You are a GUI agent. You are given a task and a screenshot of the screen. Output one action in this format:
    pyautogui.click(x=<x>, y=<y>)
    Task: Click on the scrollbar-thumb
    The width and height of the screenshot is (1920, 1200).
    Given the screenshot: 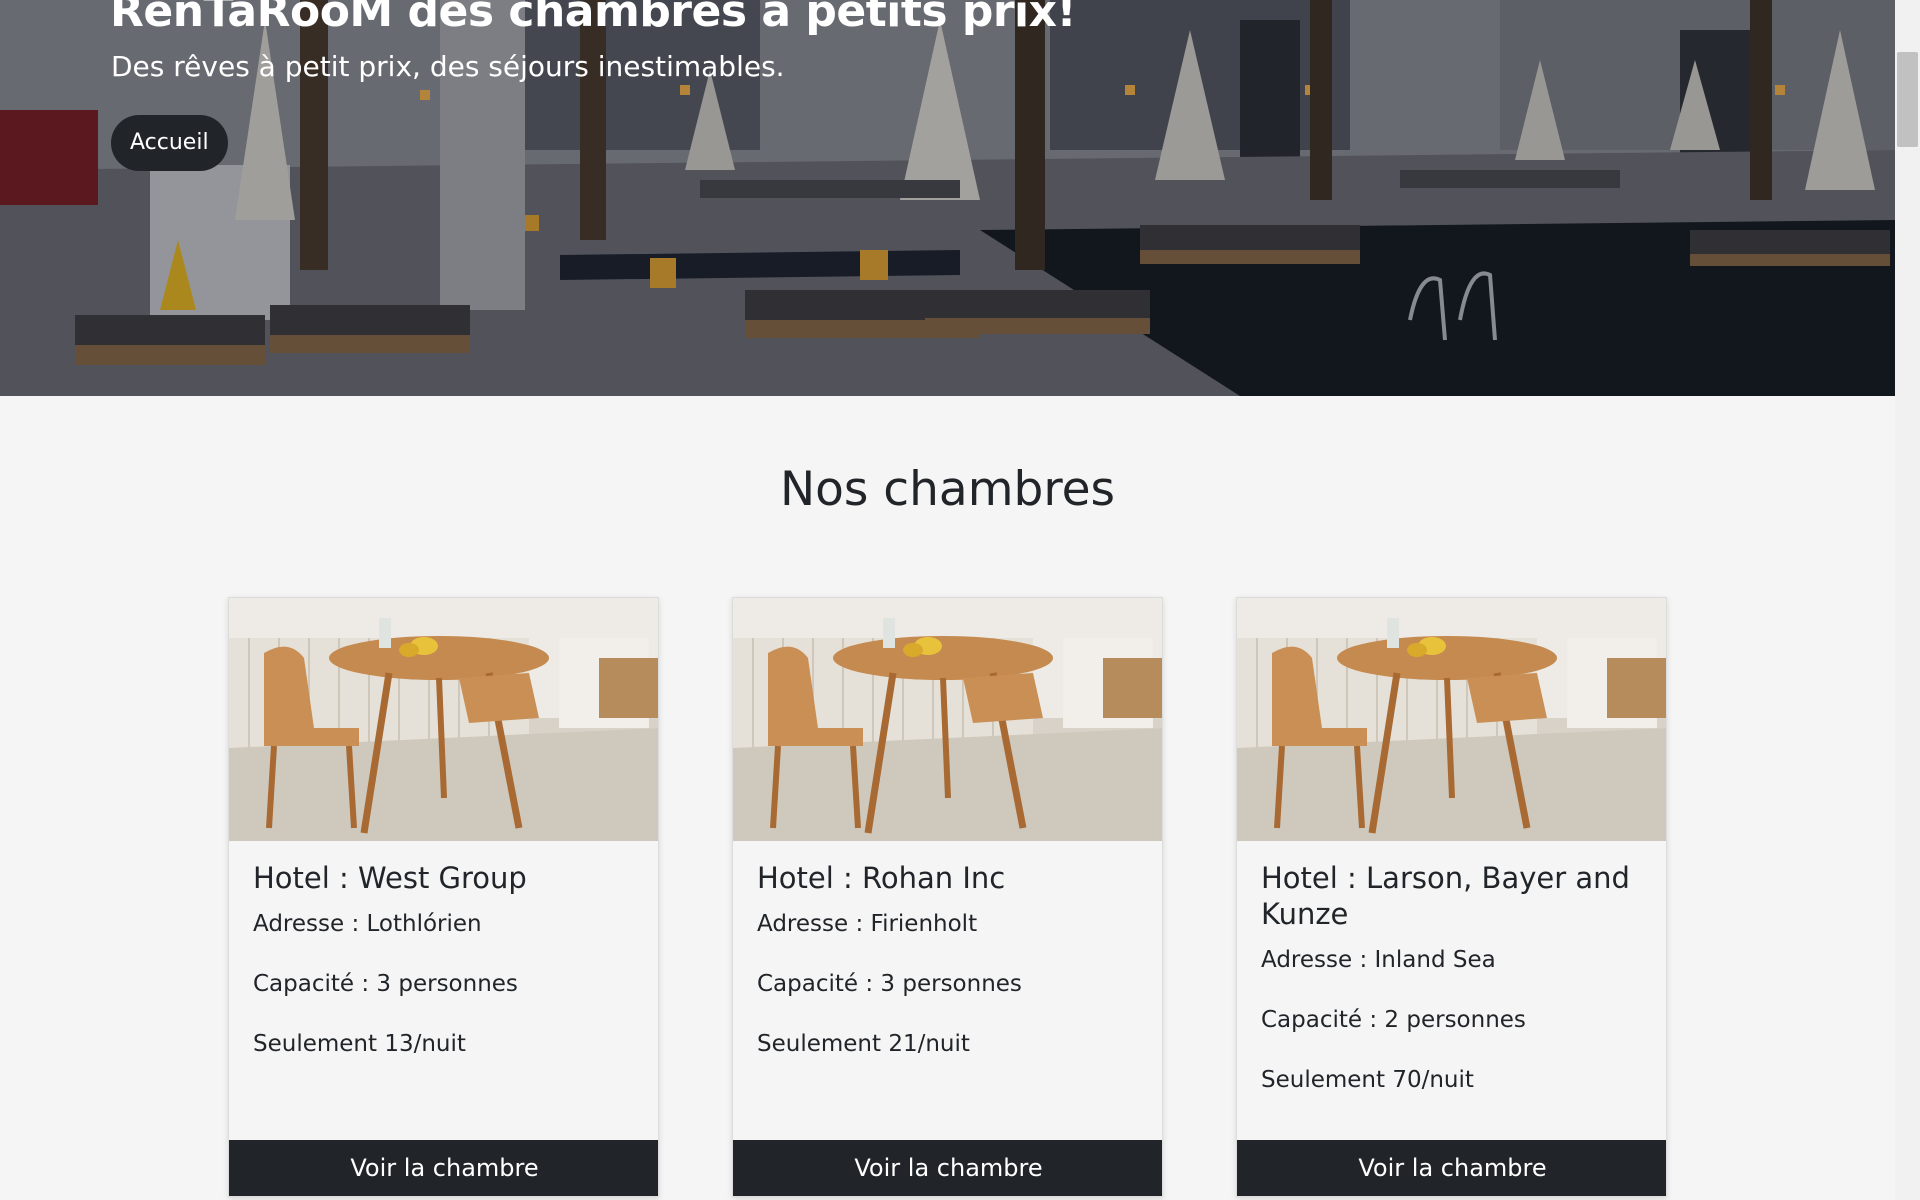 What is the action you would take?
    pyautogui.click(x=1907, y=99)
    